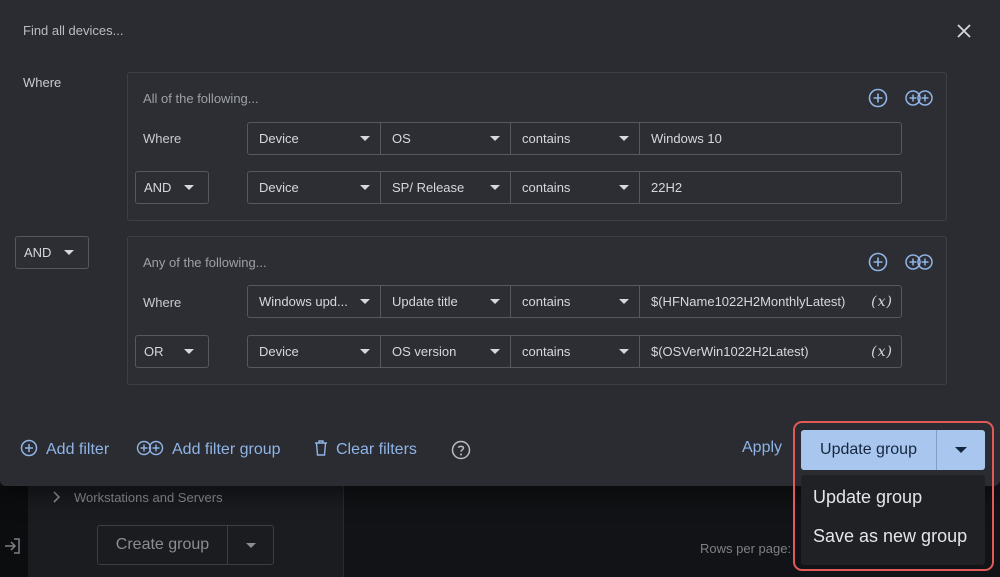 The height and width of the screenshot is (577, 1000). What do you see at coordinates (893, 520) in the screenshot?
I see `update-group-menu: Update group Save as new group` at bounding box center [893, 520].